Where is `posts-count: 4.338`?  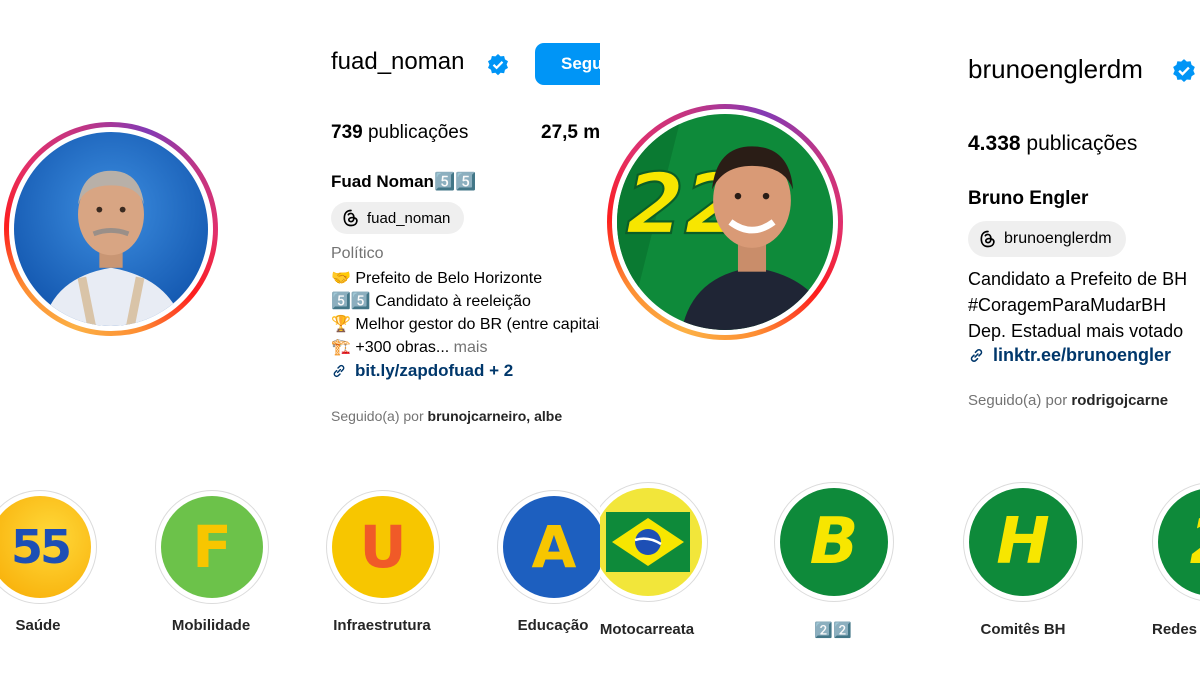
posts-count: 4.338 is located at coordinates (994, 143).